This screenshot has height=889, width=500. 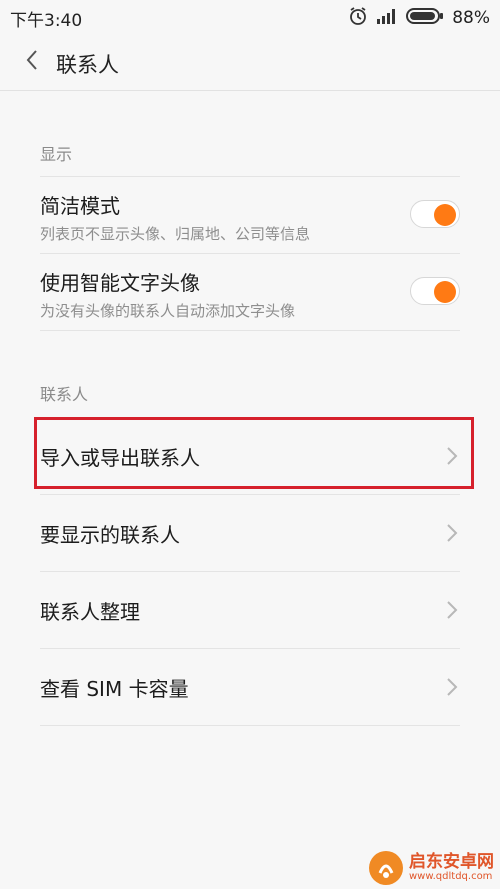 What do you see at coordinates (250, 533) in the screenshot?
I see `list-item-visible-contacts: 要显示的联系人` at bounding box center [250, 533].